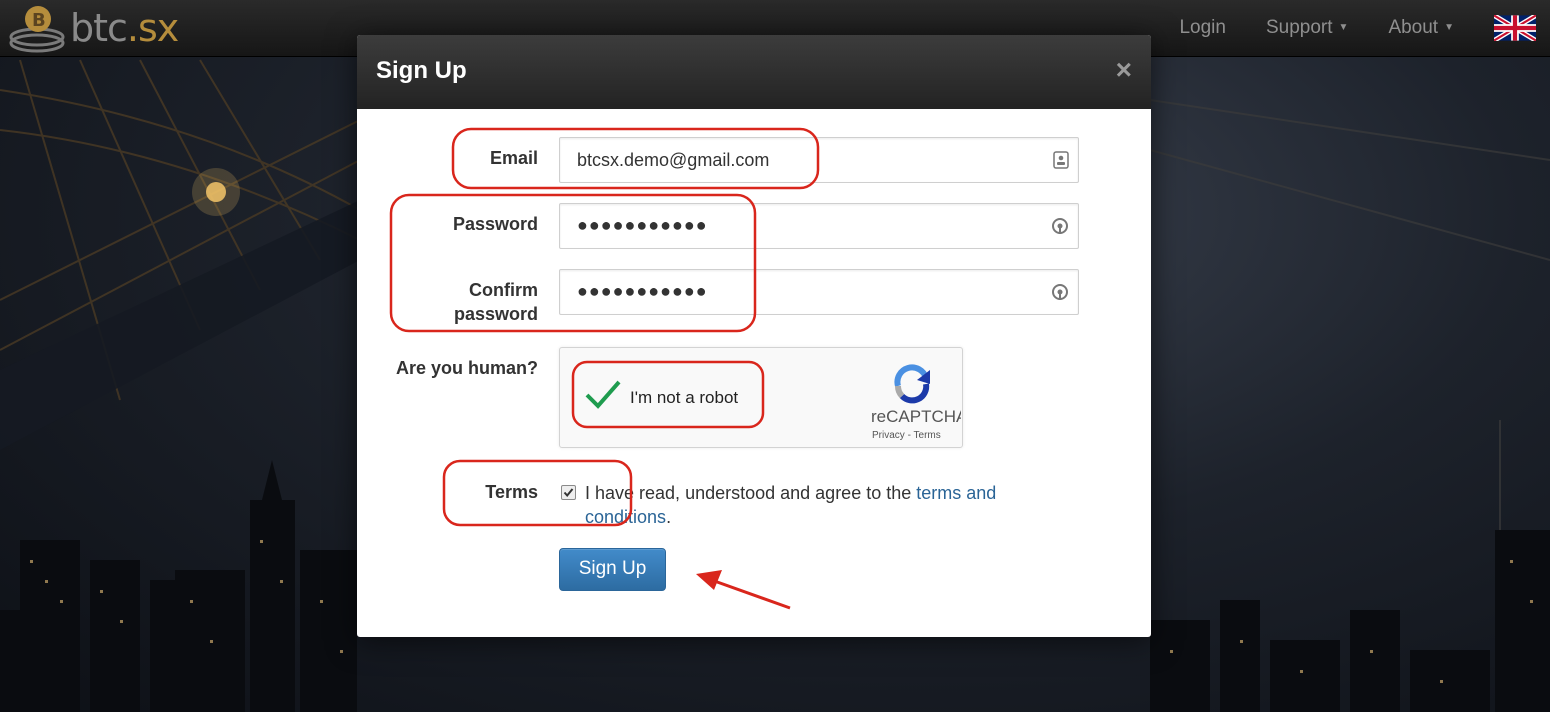 The width and height of the screenshot is (1550, 712). I want to click on uk-flag-icon, so click(1515, 28).